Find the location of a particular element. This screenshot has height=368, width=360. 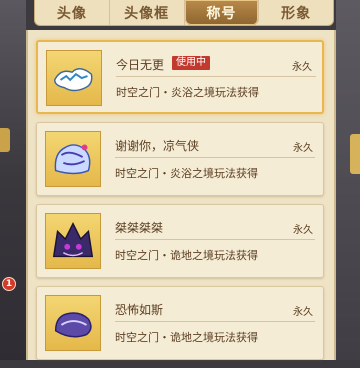

title-name: 桀桀桀桀 is located at coordinates (139, 228).